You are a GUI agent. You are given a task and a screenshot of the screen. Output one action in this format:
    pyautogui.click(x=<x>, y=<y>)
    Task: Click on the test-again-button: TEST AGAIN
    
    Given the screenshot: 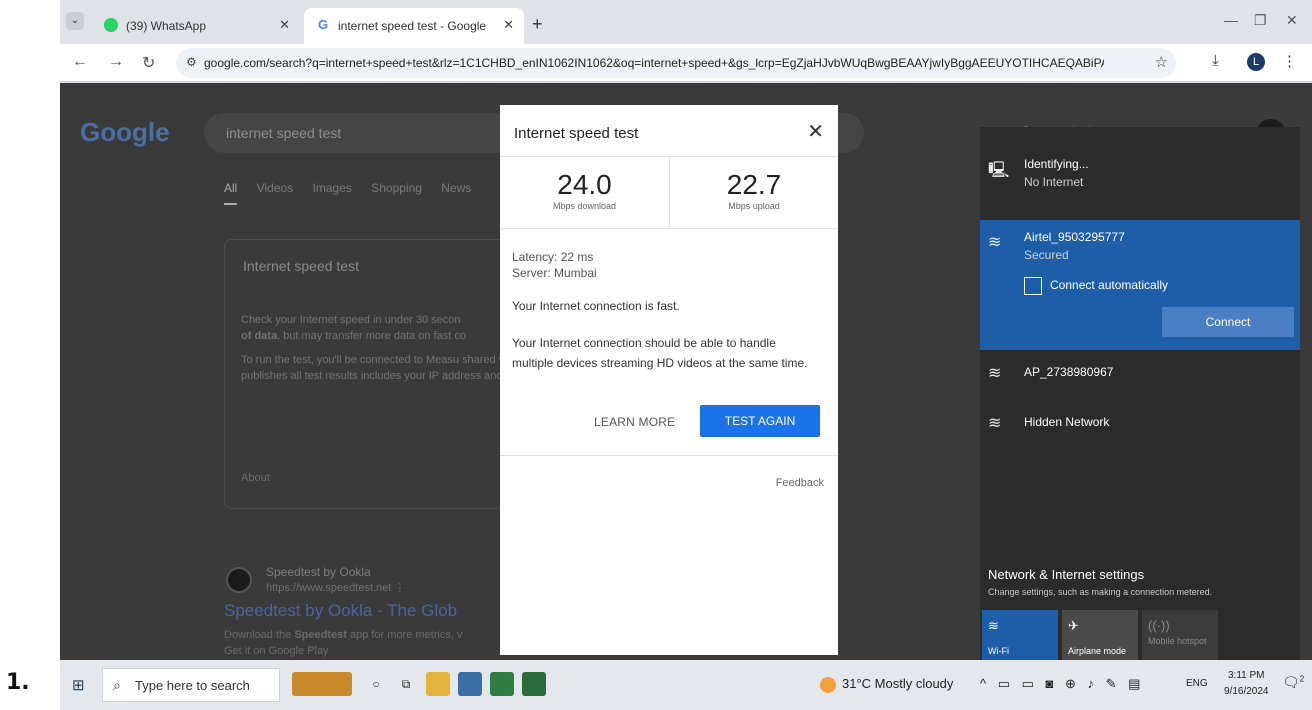 What is the action you would take?
    pyautogui.click(x=760, y=421)
    